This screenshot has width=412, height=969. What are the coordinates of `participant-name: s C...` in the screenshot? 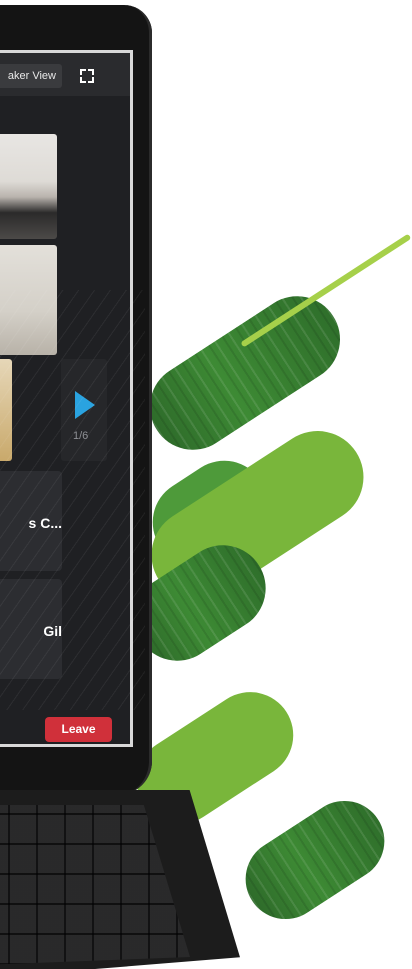 It's located at (45, 523).